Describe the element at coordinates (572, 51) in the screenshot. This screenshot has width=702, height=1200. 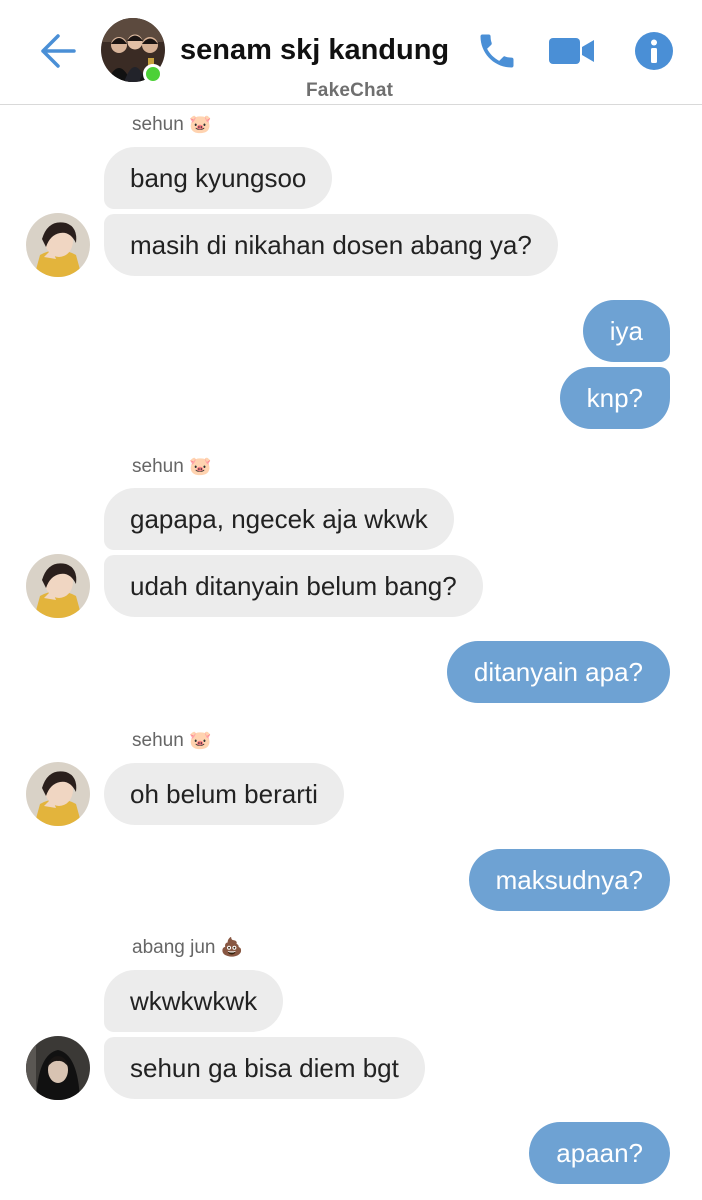
I see `video-camera-icon` at that location.